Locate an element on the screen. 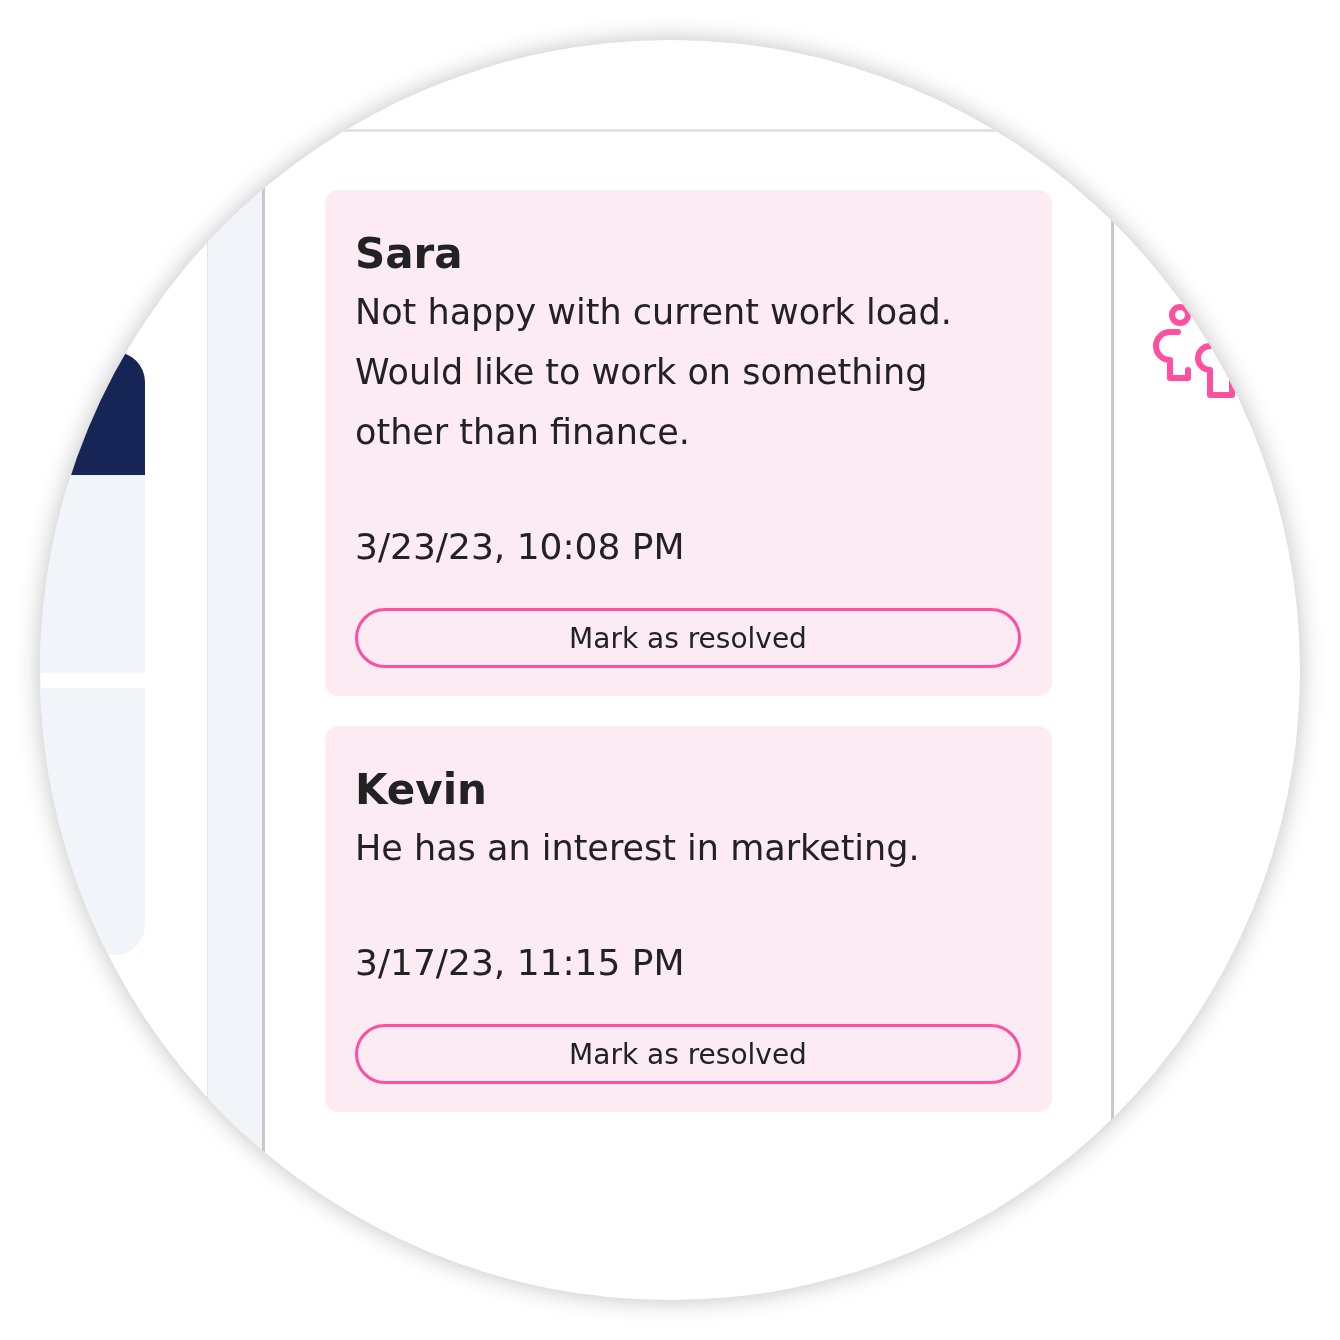  note-text: He has an interest in marketing. is located at coordinates (638, 848).